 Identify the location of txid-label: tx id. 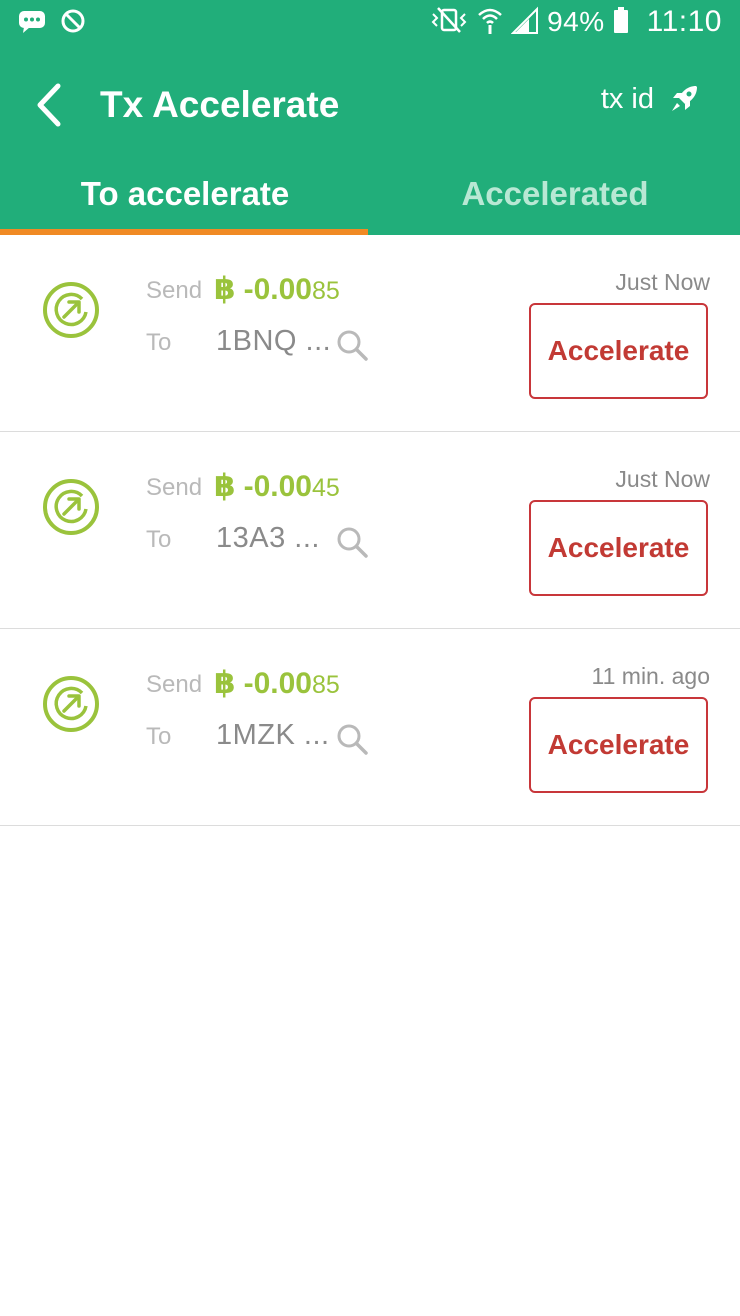
(627, 98).